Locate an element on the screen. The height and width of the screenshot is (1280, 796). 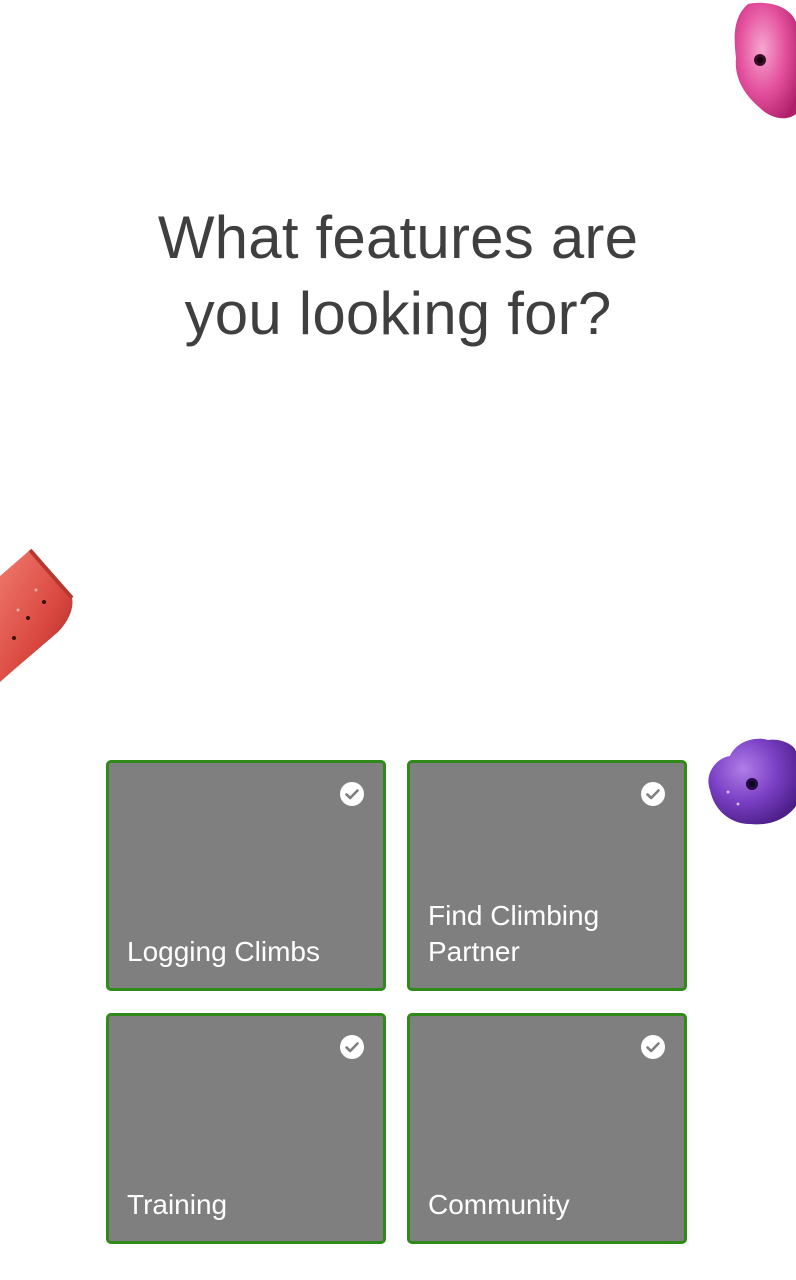
feature-card-label: Find Climbing Partner is located at coordinates (514, 933).